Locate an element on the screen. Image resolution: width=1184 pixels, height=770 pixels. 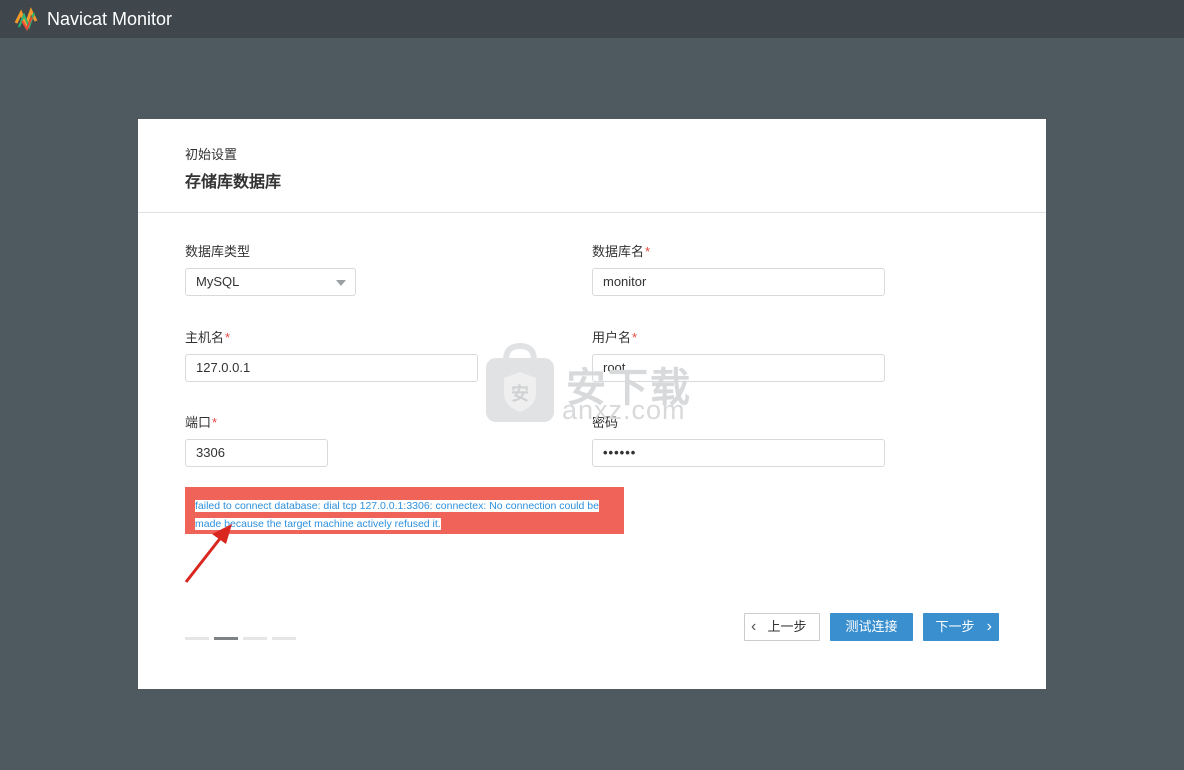
step-dot-active is located at coordinates (226, 638).